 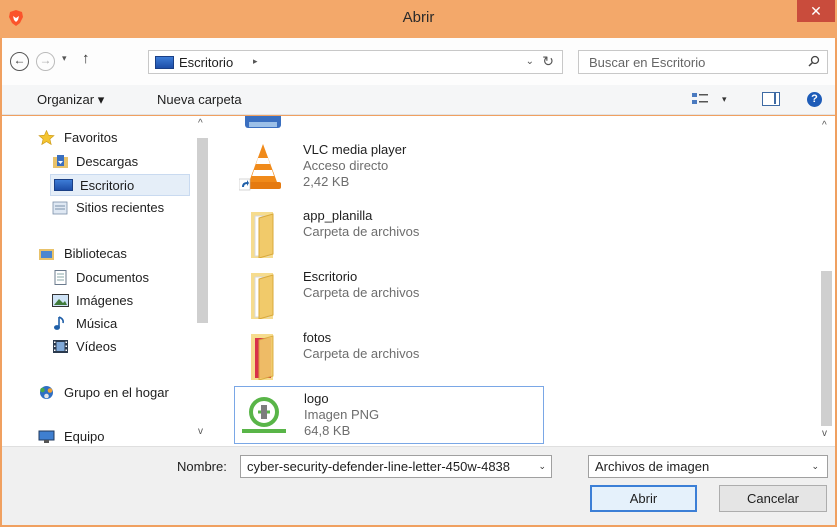 I want to click on file-item-escritorio: Escritorio Carpeta de archivos, so click(x=389, y=294).